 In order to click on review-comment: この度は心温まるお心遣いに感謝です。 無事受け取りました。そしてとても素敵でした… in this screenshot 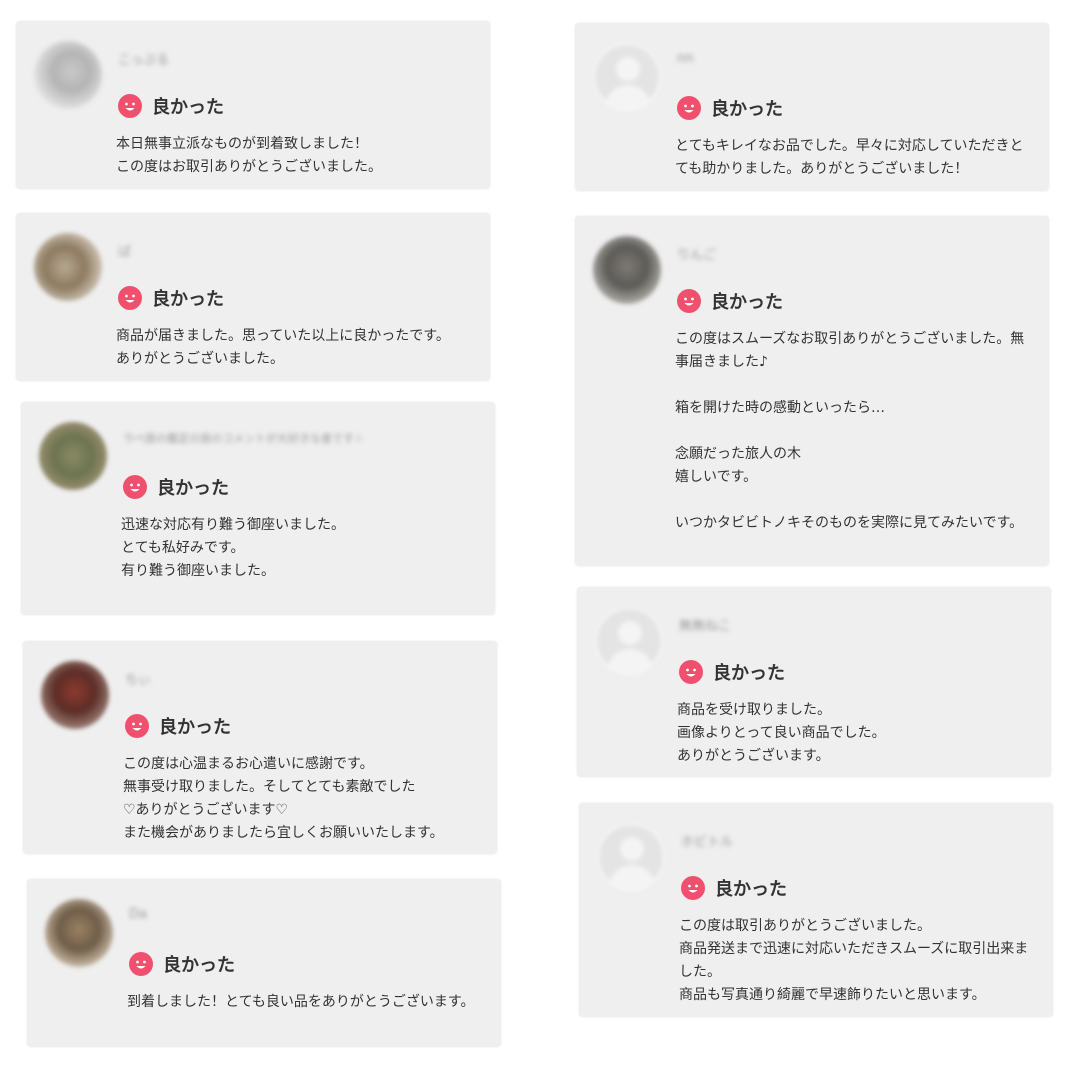, I will do `click(283, 798)`.